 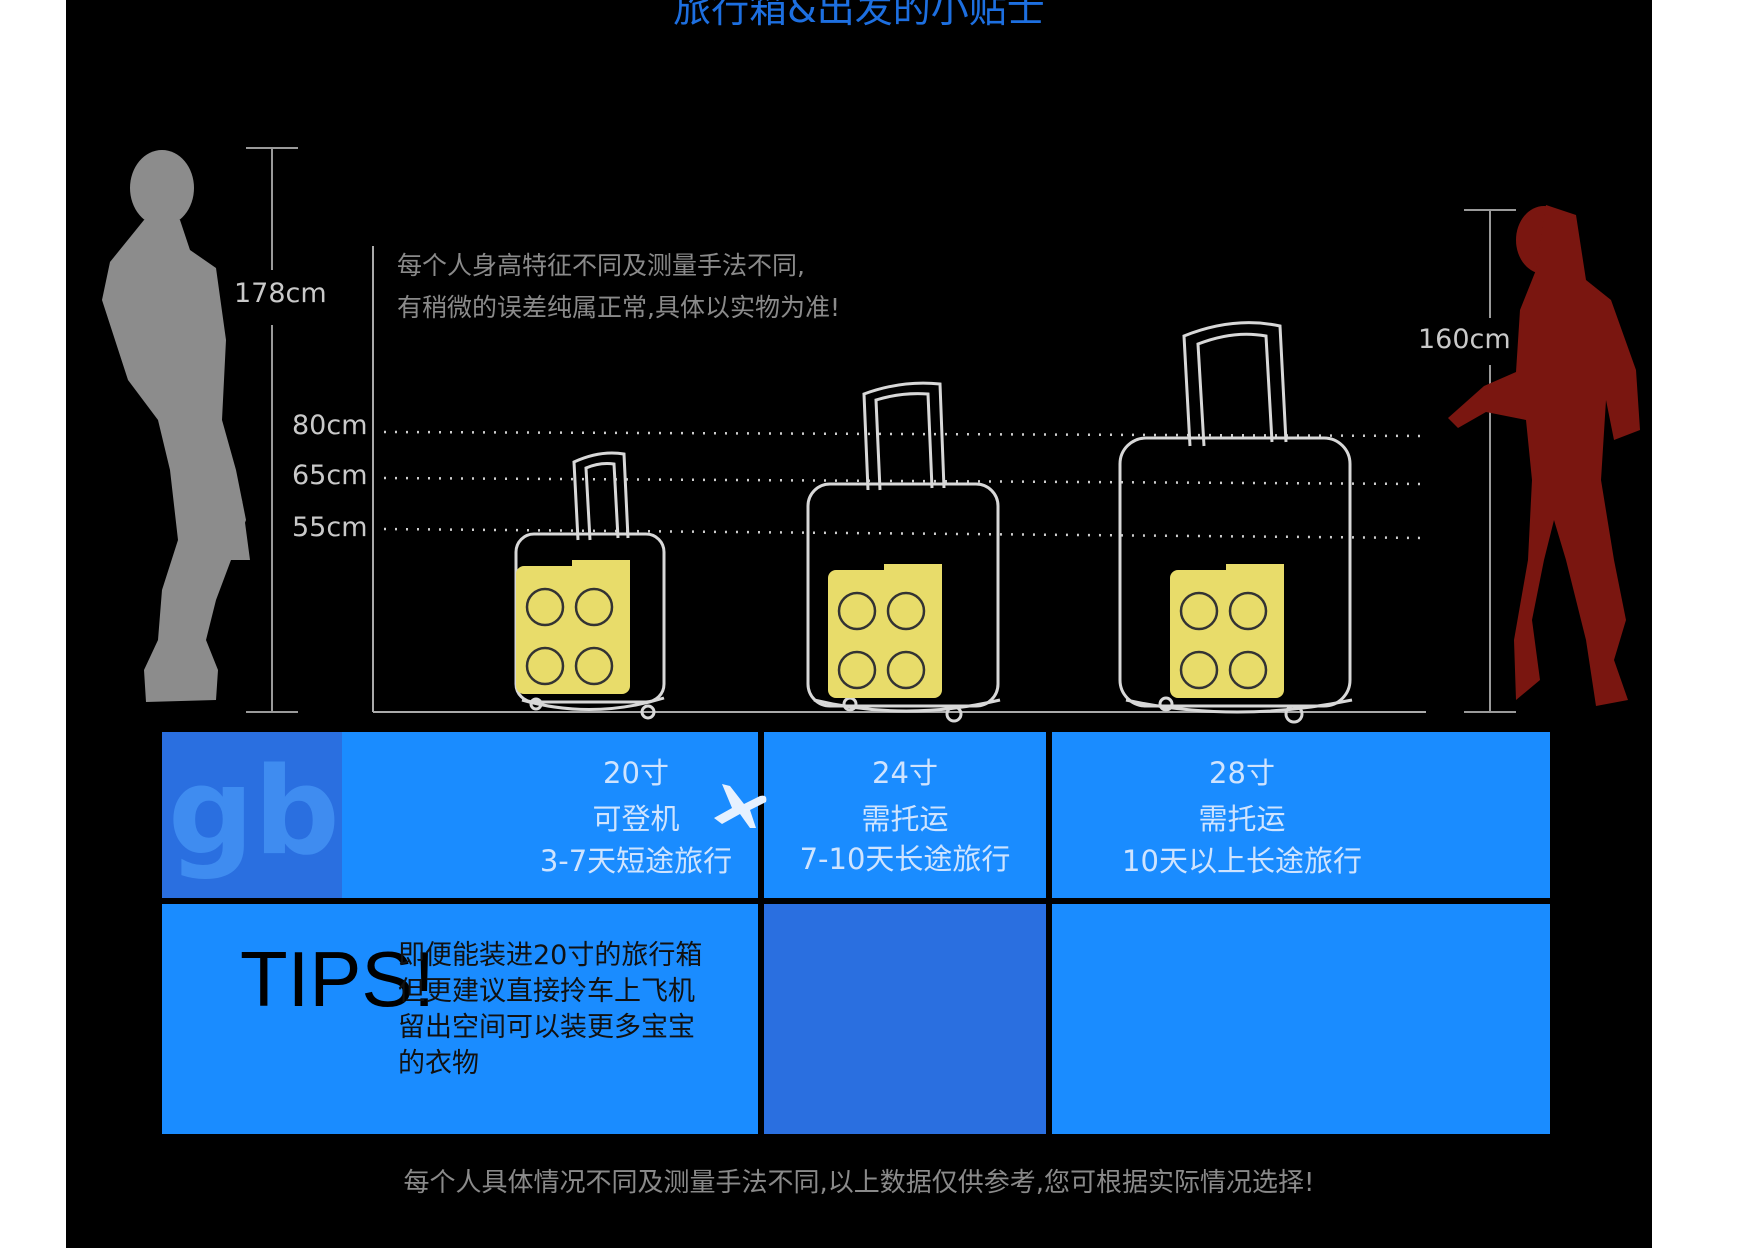 What do you see at coordinates (272, 430) in the screenshot?
I see `male-height-bar` at bounding box center [272, 430].